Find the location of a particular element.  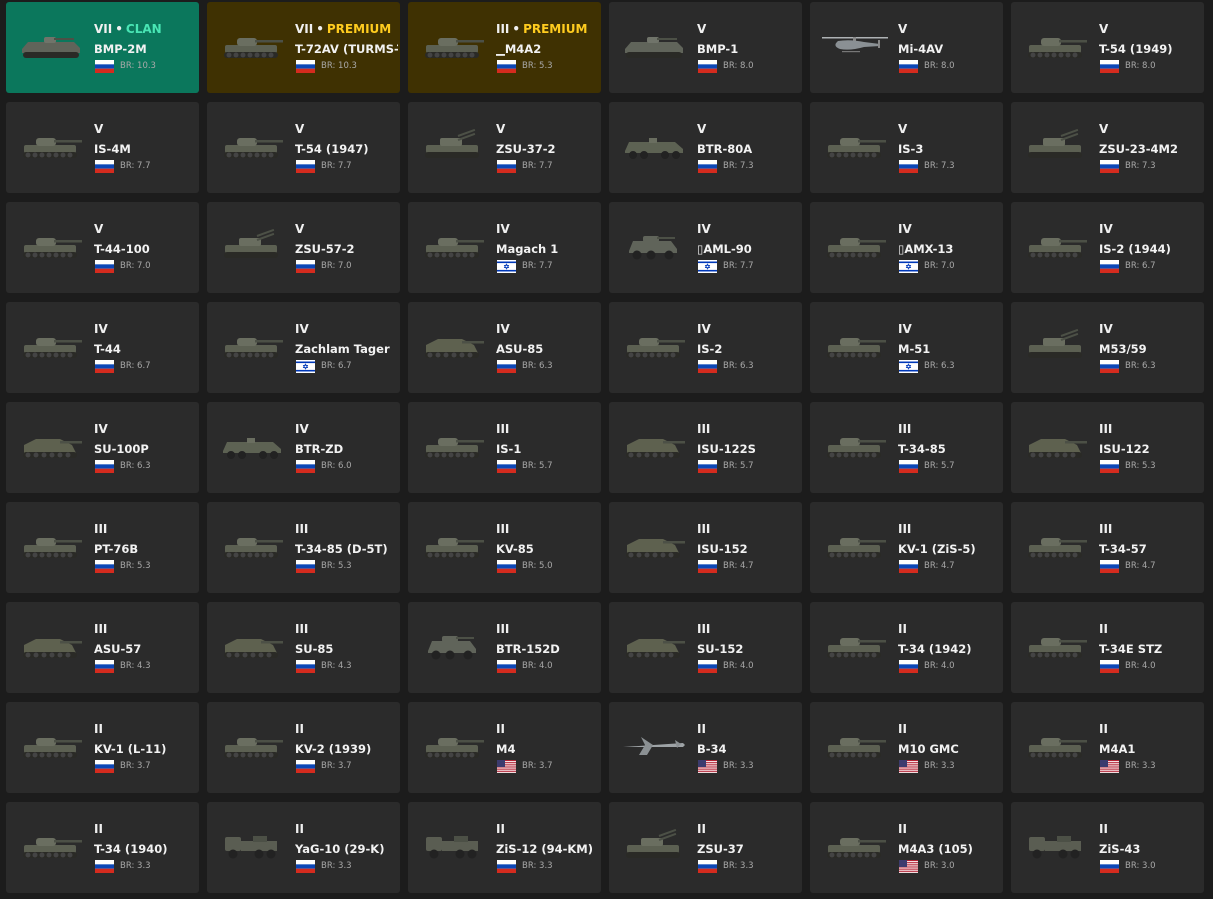

vehicle-card: III SU-152 BR: 4.0 is located at coordinates (705, 647).